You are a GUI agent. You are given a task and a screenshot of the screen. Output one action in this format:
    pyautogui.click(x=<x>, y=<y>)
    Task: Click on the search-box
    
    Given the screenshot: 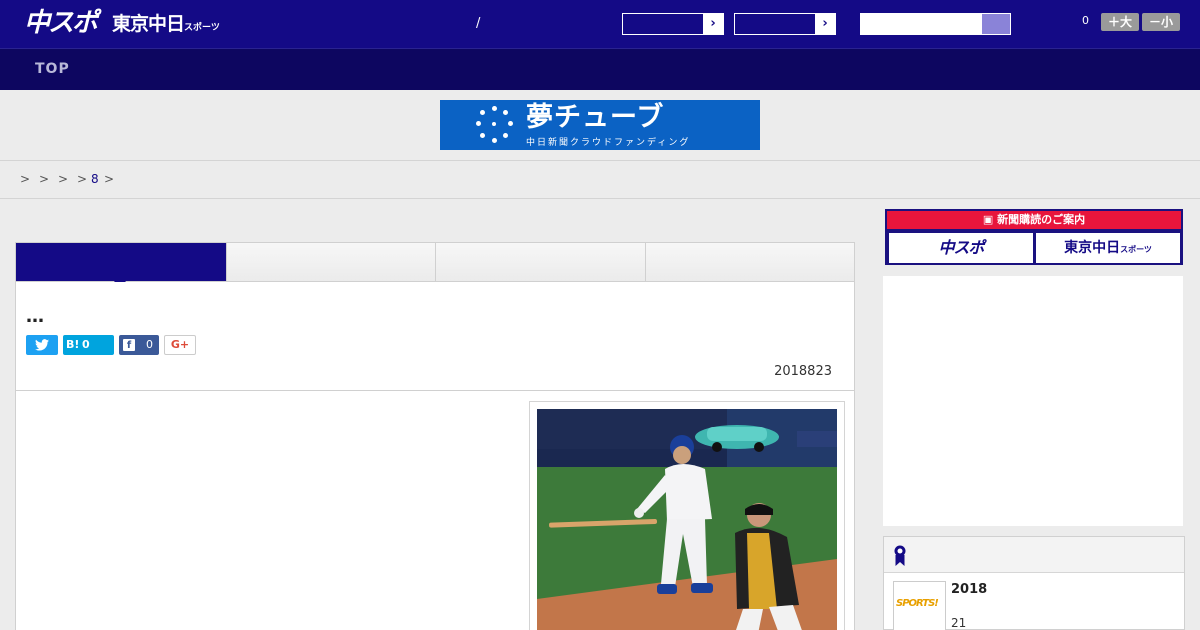 What is the action you would take?
    pyautogui.click(x=935, y=24)
    